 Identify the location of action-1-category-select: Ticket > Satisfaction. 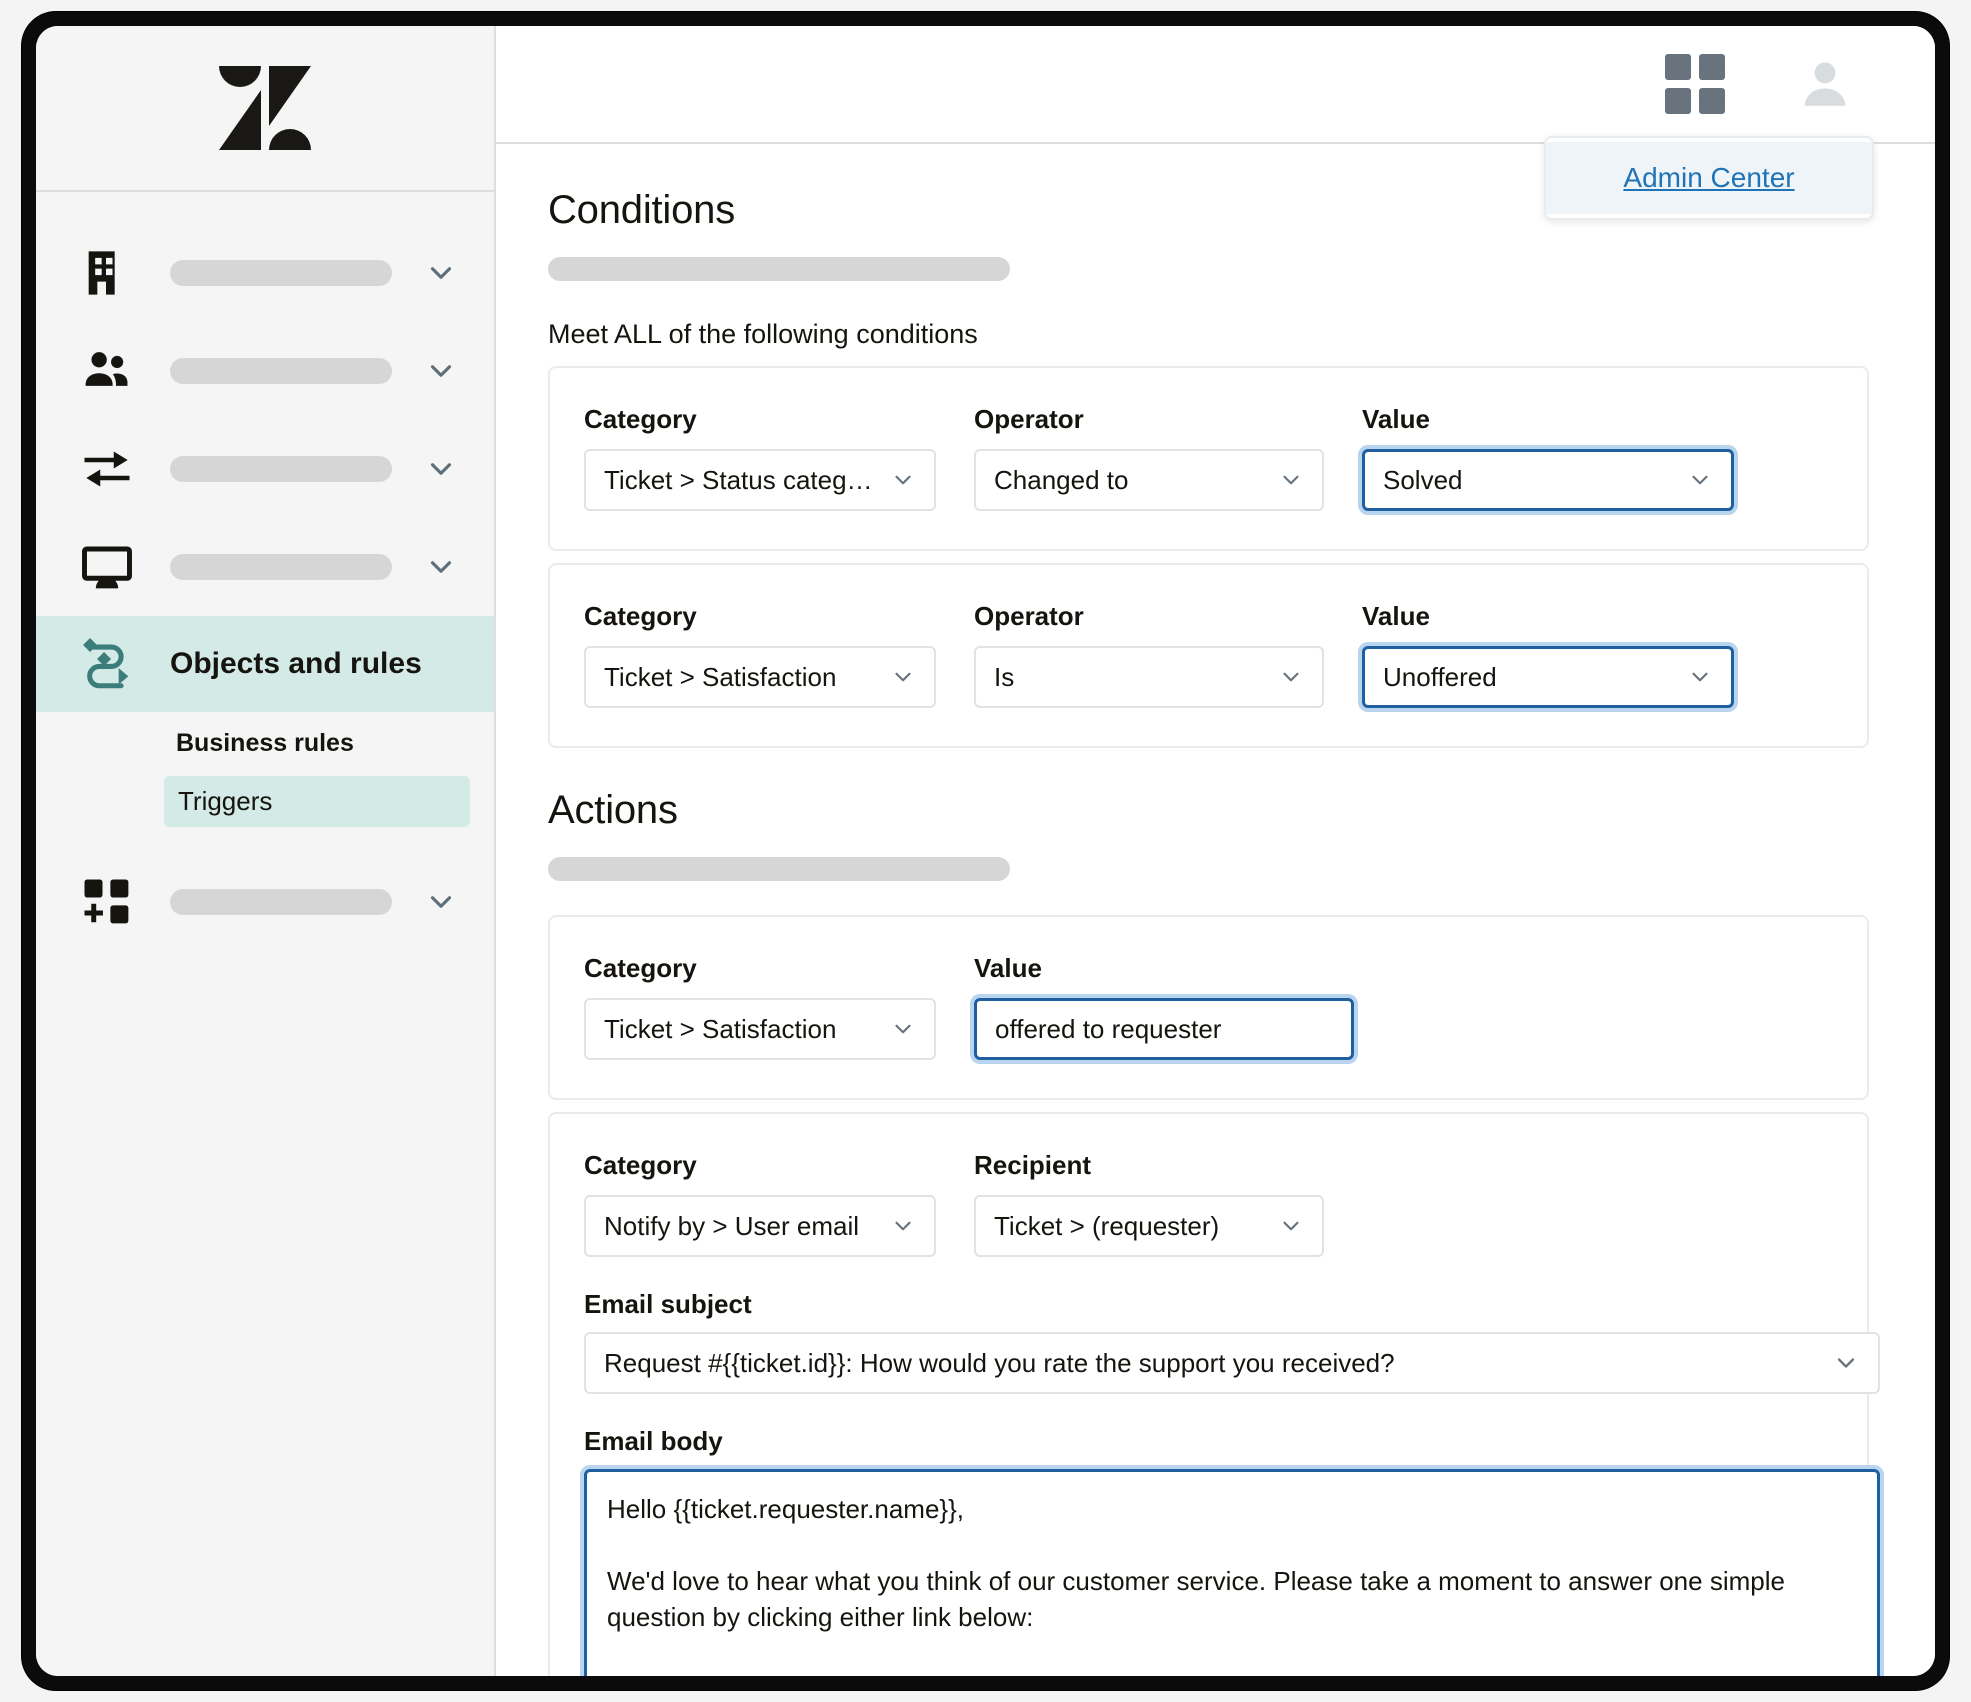
(760, 1029).